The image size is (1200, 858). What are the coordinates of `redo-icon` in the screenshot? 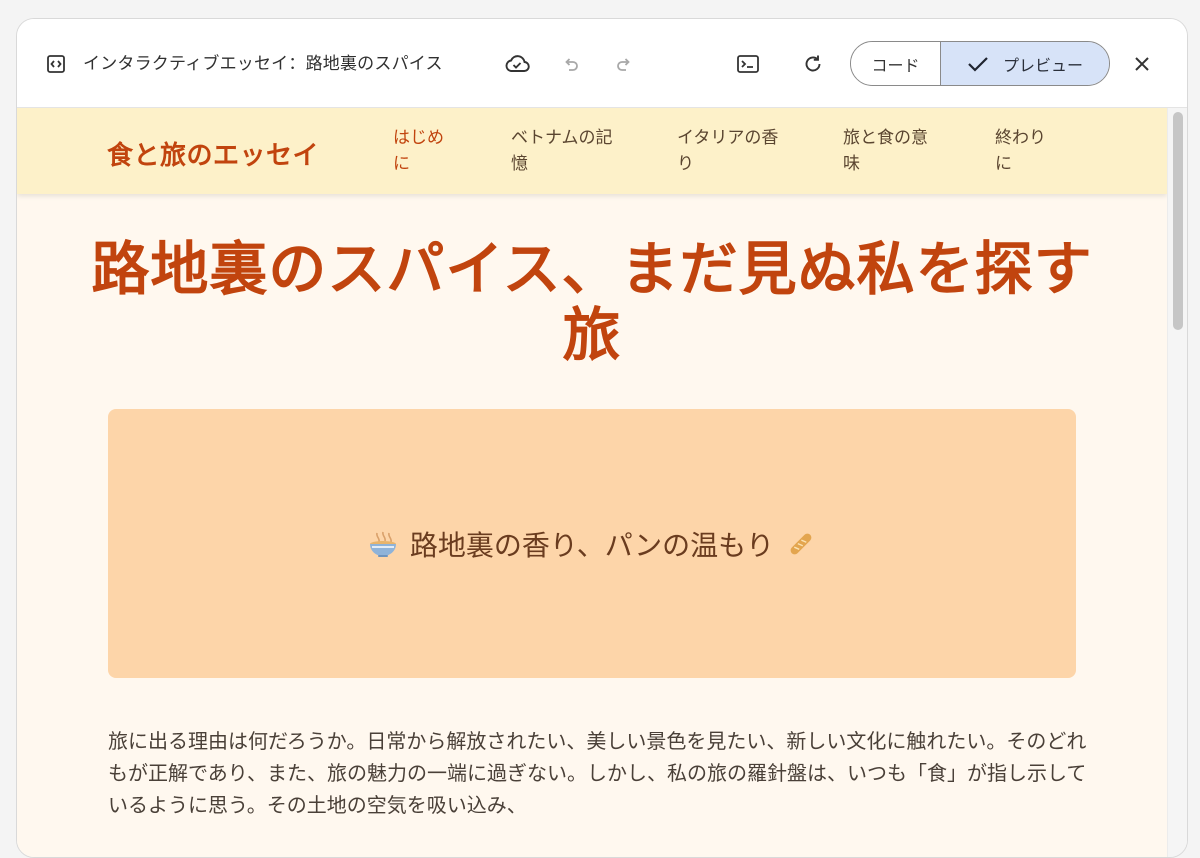 It's located at (624, 64).